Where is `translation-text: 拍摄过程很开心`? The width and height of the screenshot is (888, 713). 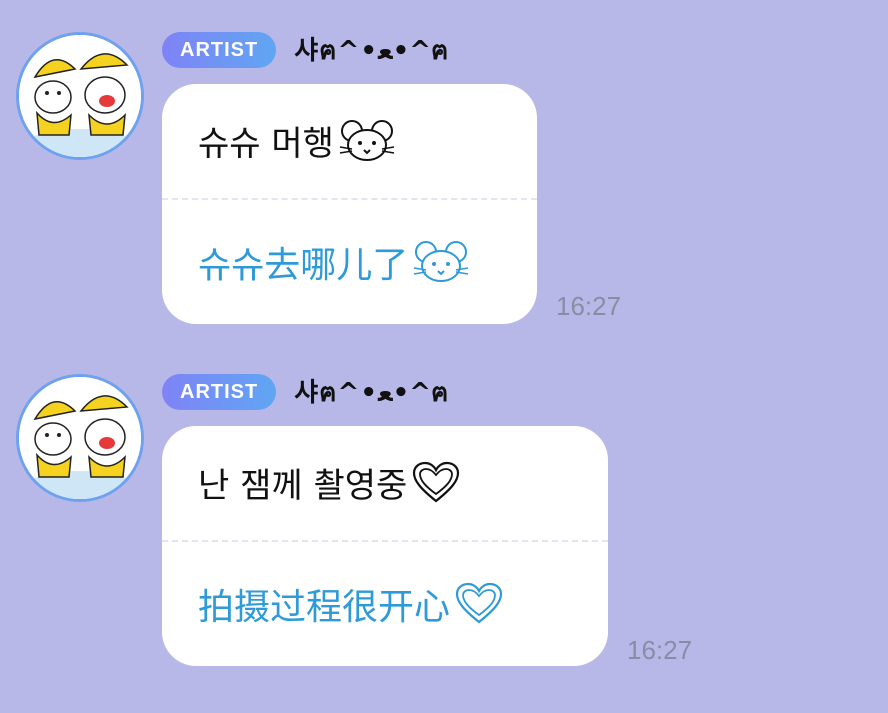
translation-text: 拍摄过程很开心 is located at coordinates (324, 607).